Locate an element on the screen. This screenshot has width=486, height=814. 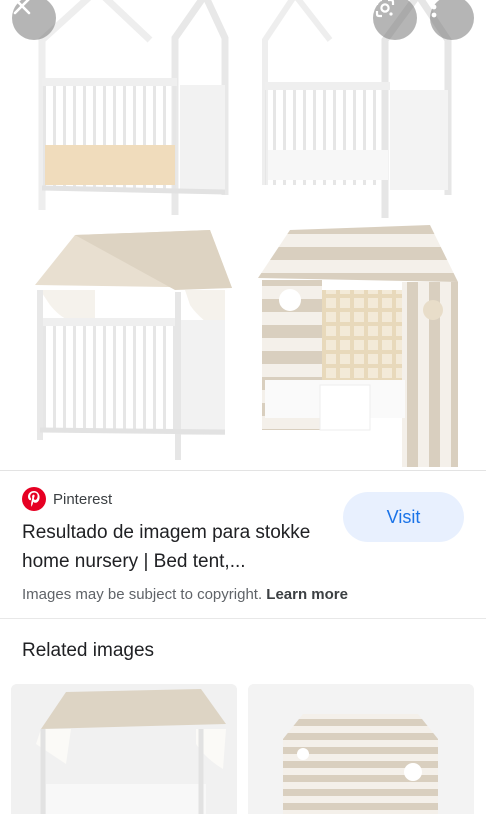
learn-more-link: Learn more is located at coordinates (307, 594).